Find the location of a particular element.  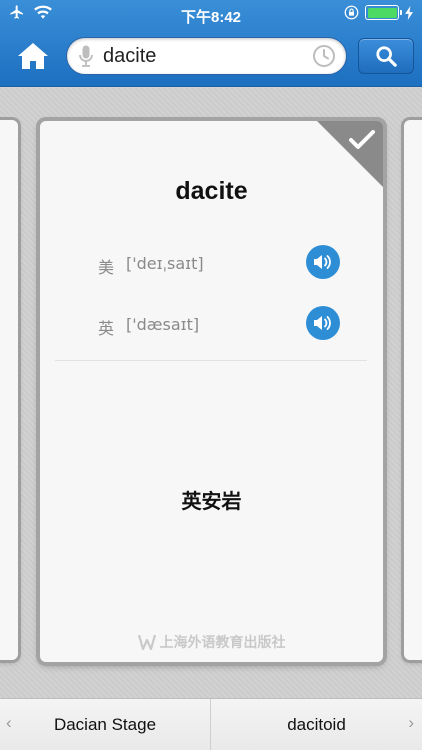

publisher-name: 上海外语教育出版社 is located at coordinates (222, 642).